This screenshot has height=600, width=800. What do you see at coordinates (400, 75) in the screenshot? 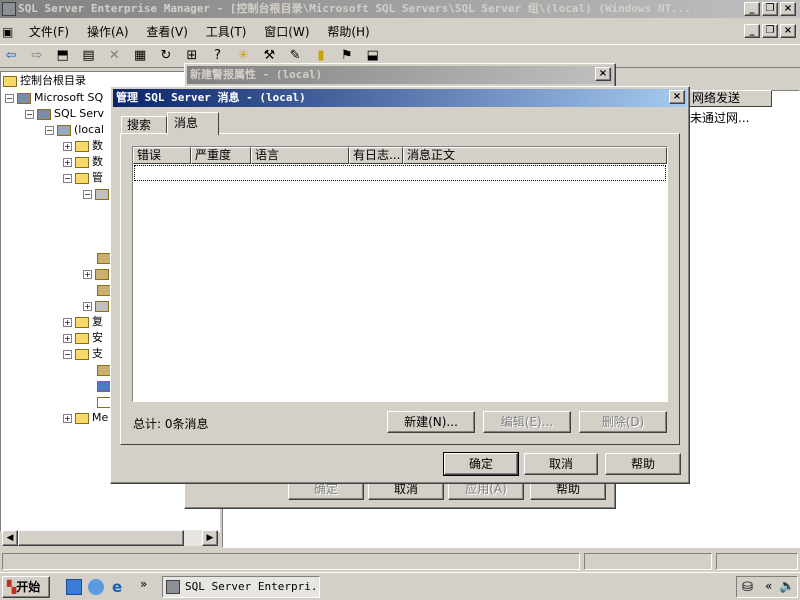
I see `alert-dialog-title-bar: 新建警报属性 - (local)` at bounding box center [400, 75].